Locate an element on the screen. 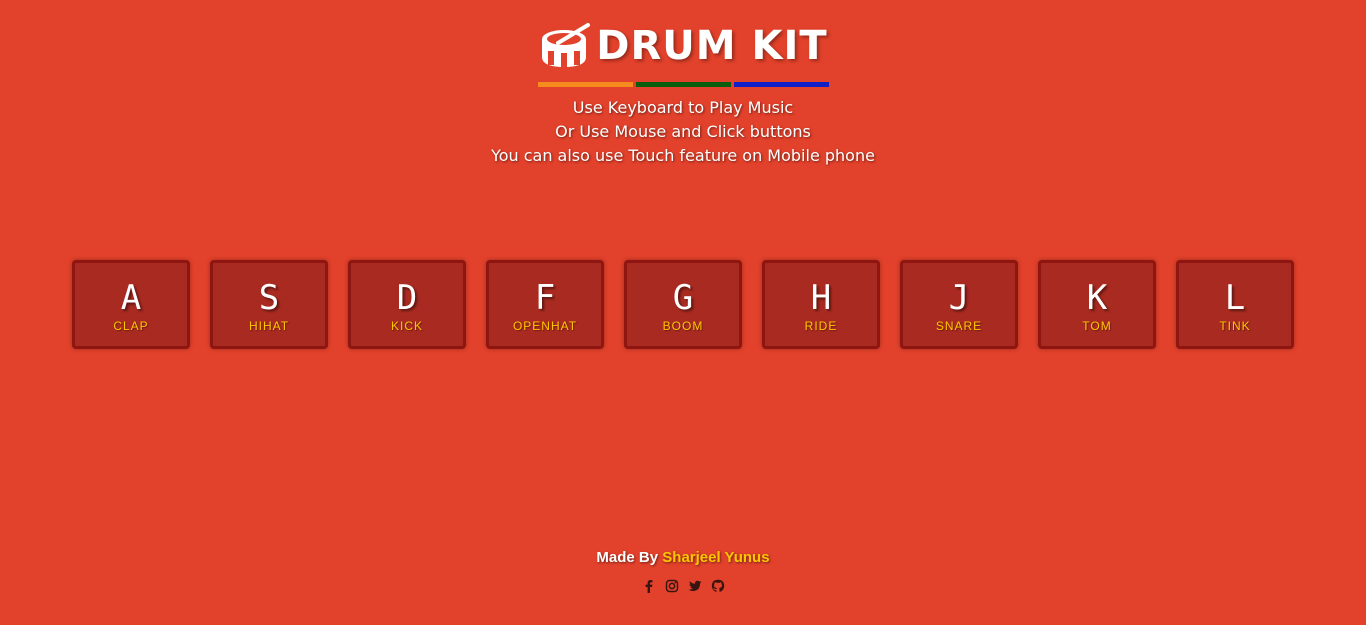 Image resolution: width=1366 pixels, height=625 pixels. social-links is located at coordinates (683, 586).